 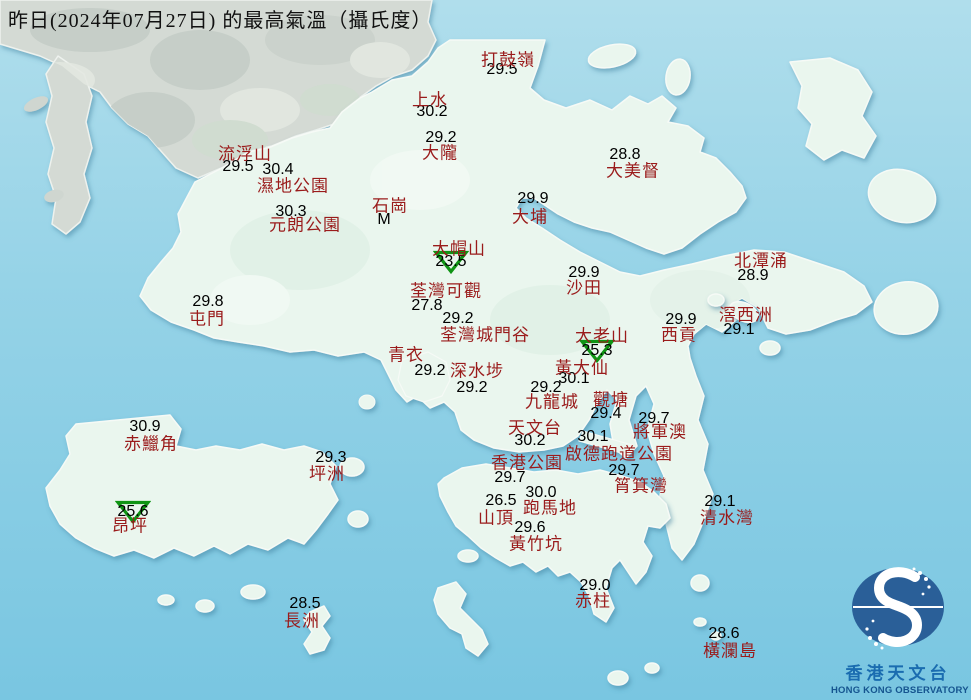 What do you see at coordinates (293, 186) in the screenshot?
I see `station-name-label: 濕地公園` at bounding box center [293, 186].